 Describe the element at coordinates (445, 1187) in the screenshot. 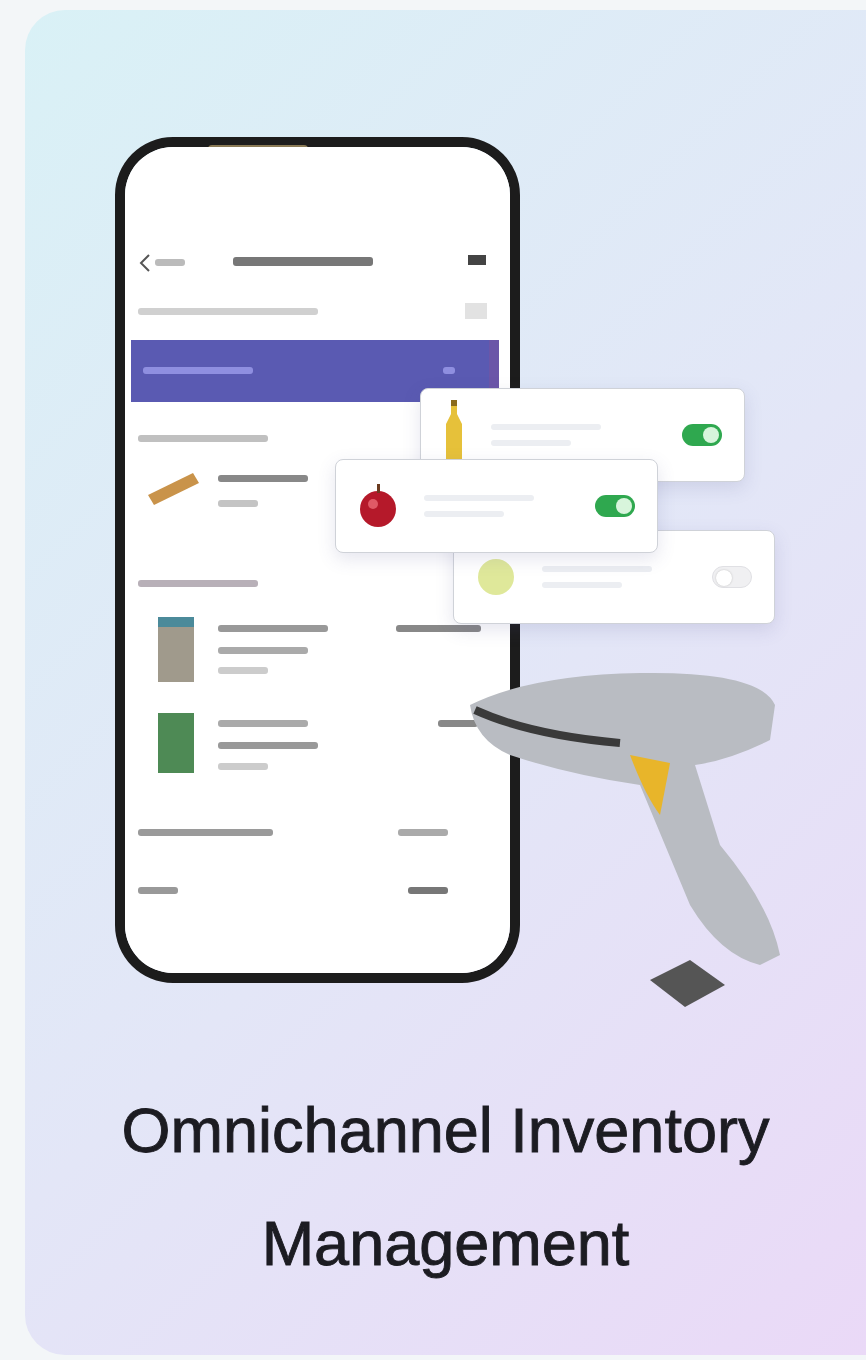

I see `card-title: Omnichannel Inventory Management` at that location.